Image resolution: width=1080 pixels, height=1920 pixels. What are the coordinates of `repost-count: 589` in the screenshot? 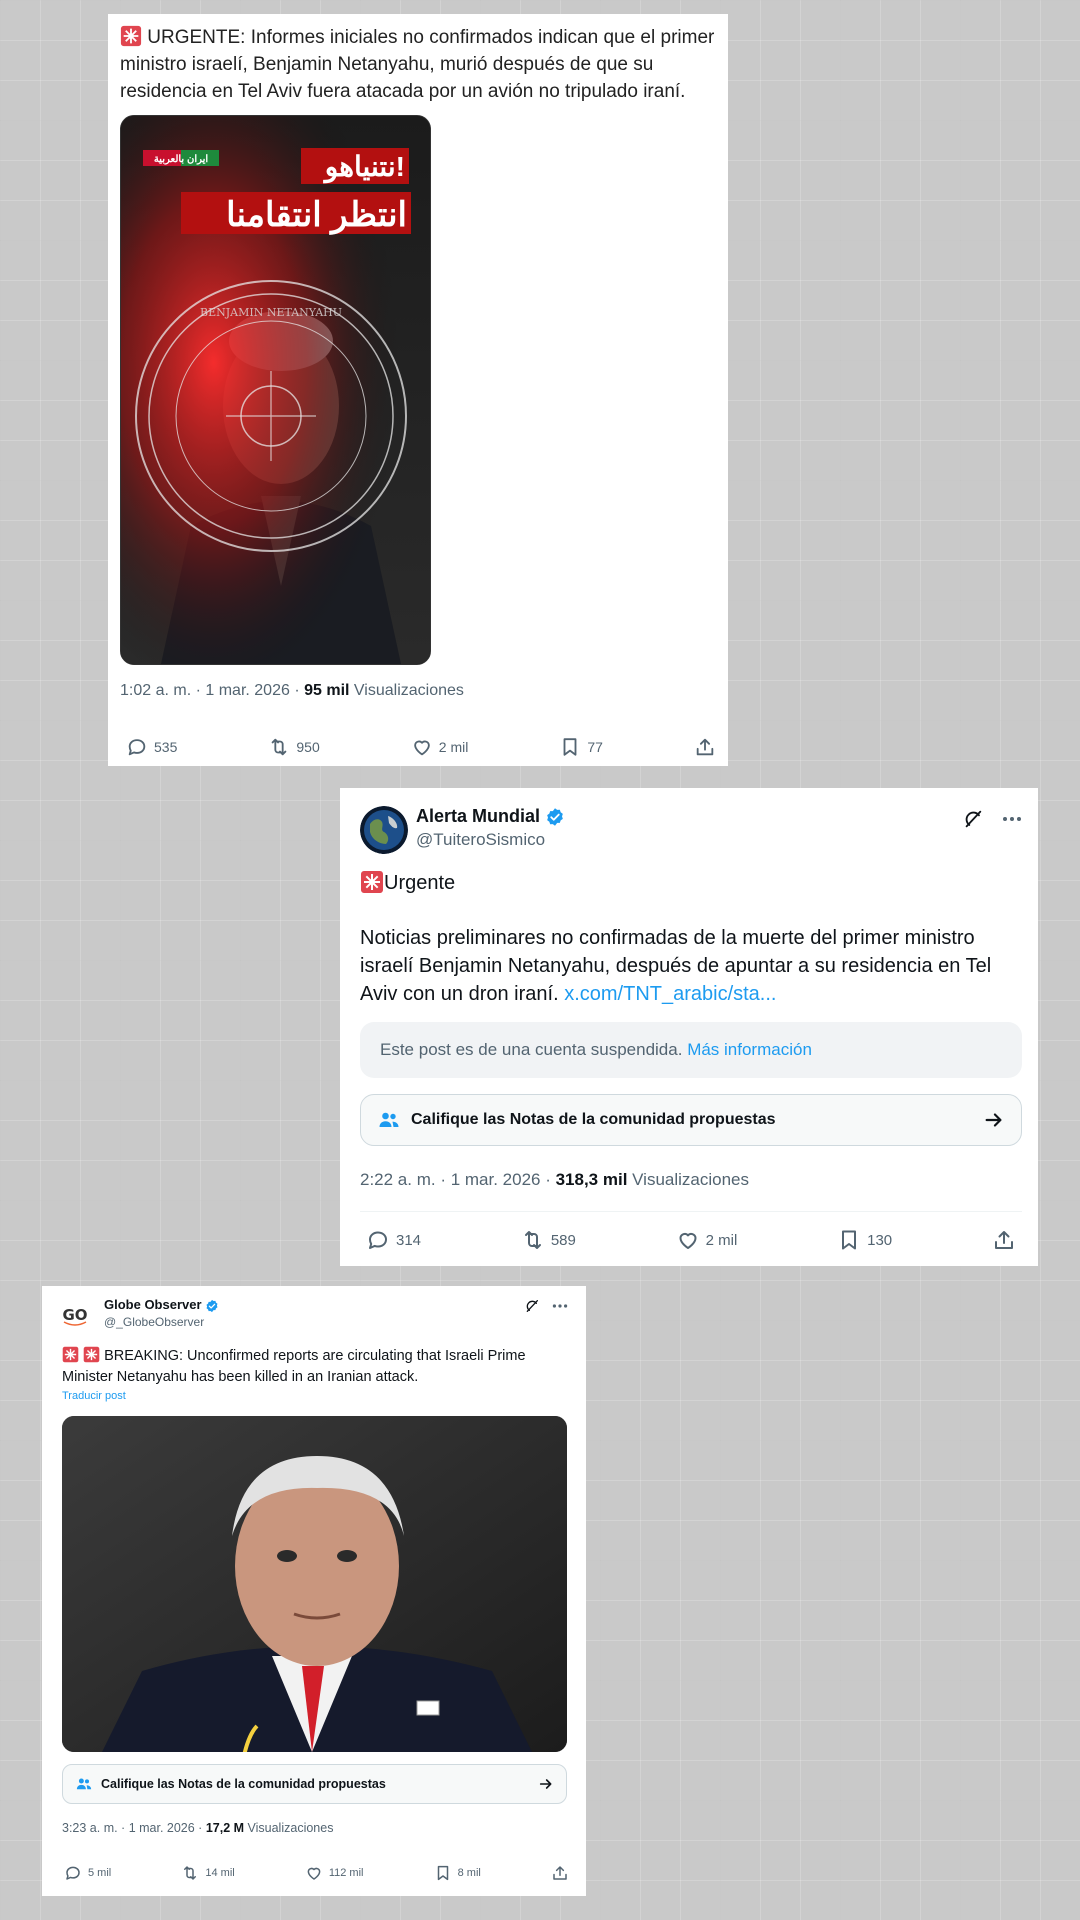 It's located at (563, 1240).